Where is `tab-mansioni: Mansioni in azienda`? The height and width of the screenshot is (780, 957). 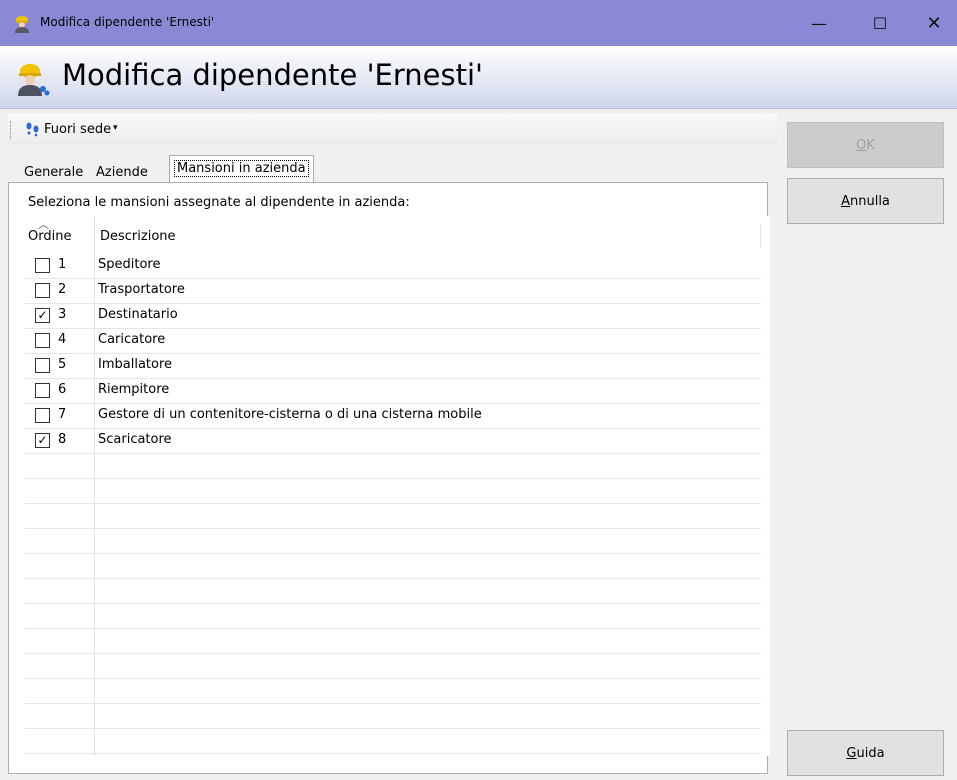 tab-mansioni: Mansioni in azienda is located at coordinates (241, 169).